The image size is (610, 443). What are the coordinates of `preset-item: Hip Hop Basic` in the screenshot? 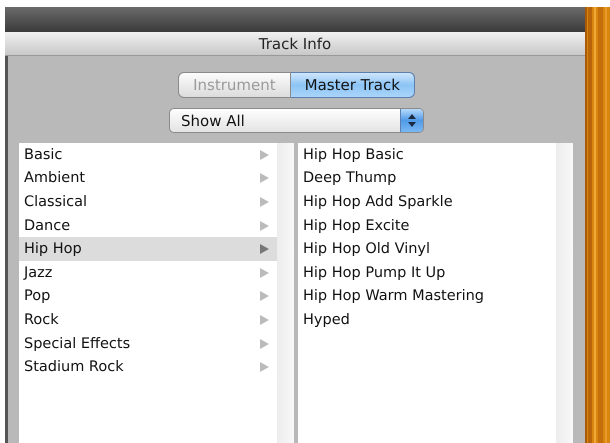 It's located at (427, 155).